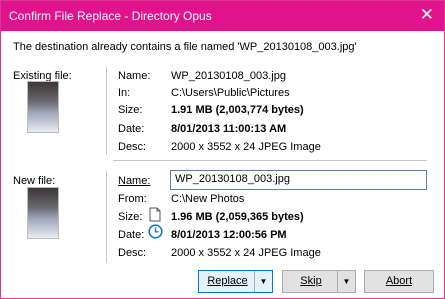 Image resolution: width=445 pixels, height=299 pixels. Describe the element at coordinates (298, 180) in the screenshot. I see `new-name-input: WP_20130108_003.jpg` at that location.